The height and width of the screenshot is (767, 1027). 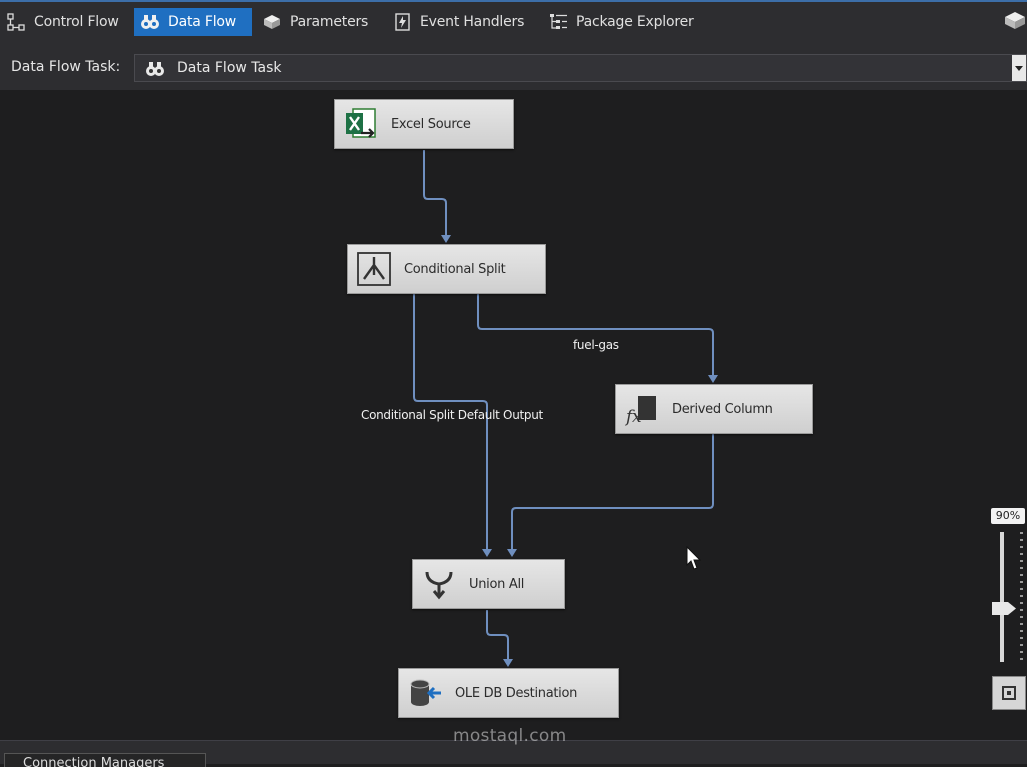 I want to click on fit-to-window-icon, so click(x=1009, y=693).